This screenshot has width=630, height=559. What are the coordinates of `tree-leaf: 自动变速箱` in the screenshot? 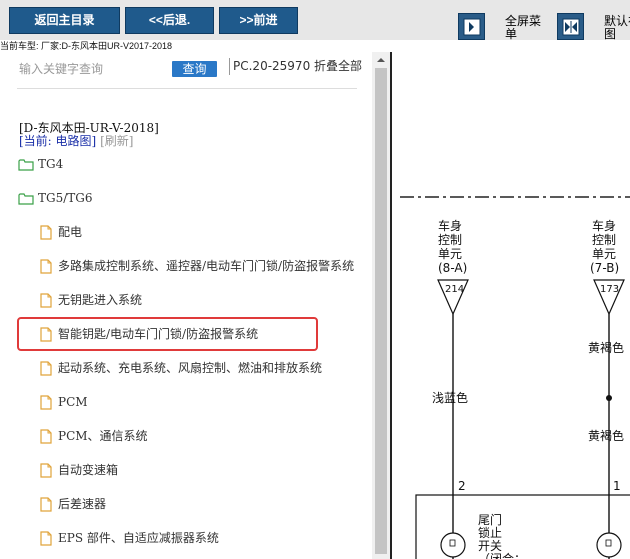 It's located at (186, 470).